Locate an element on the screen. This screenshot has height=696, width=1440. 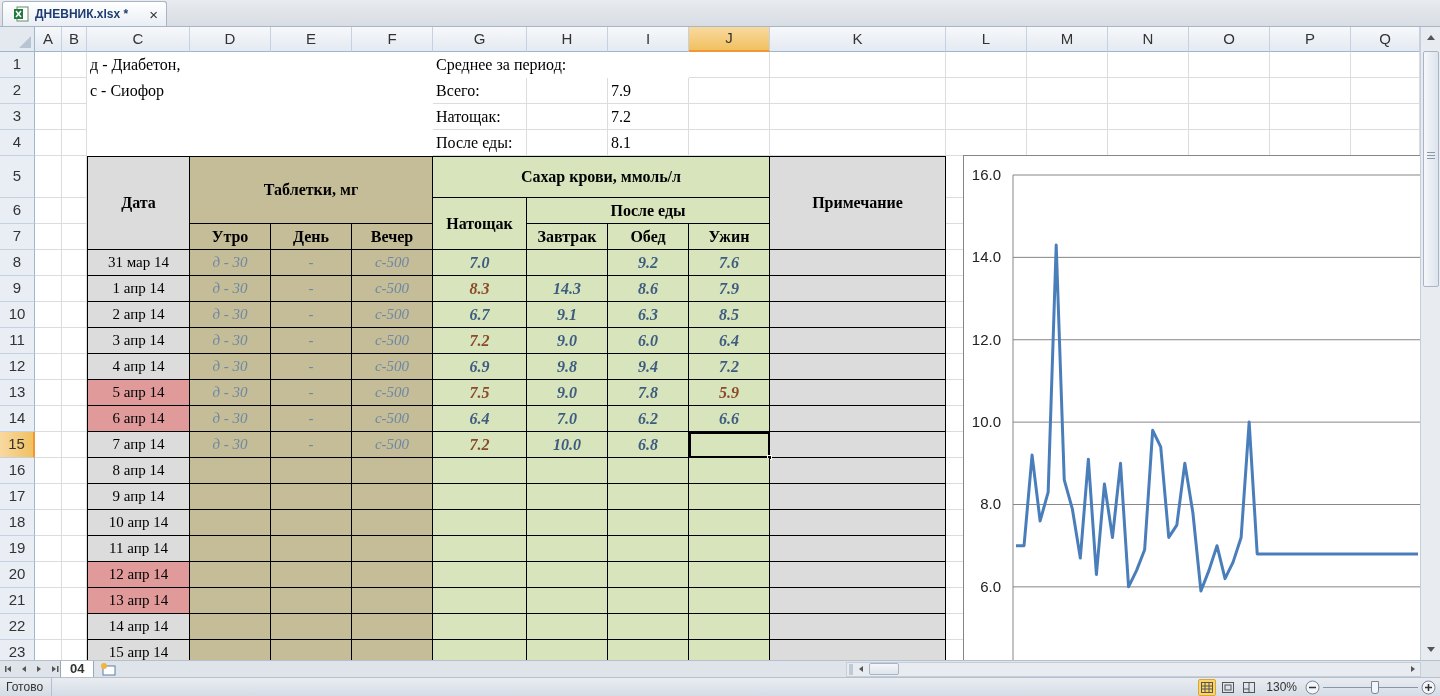
row-header: 20 is located at coordinates (17, 575).